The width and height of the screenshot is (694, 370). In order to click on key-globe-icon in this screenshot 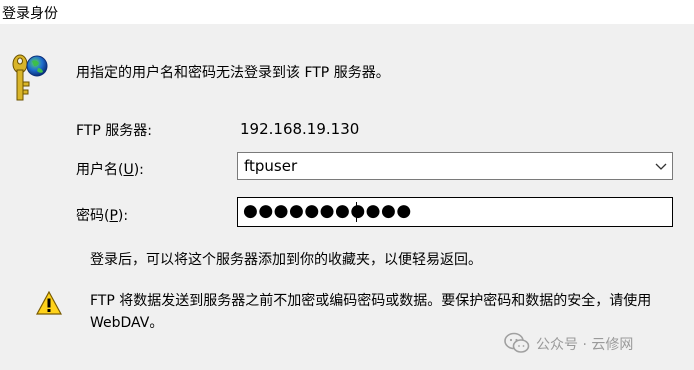, I will do `click(30, 77)`.